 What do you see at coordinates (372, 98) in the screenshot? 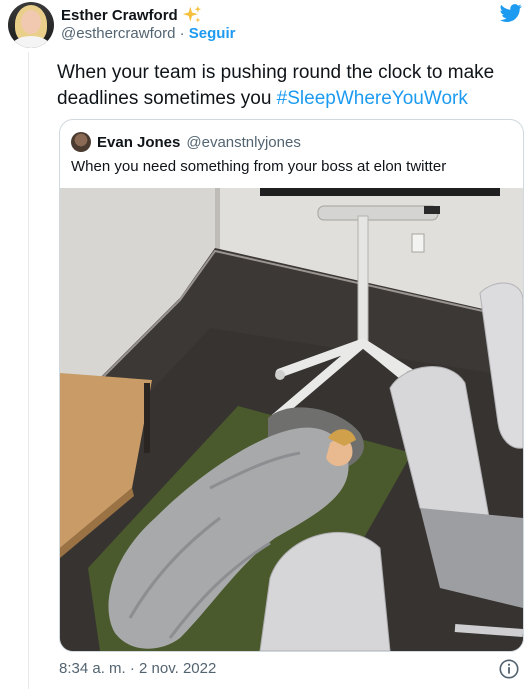
I see `hashtag-link: #SleepWhereYouWork` at bounding box center [372, 98].